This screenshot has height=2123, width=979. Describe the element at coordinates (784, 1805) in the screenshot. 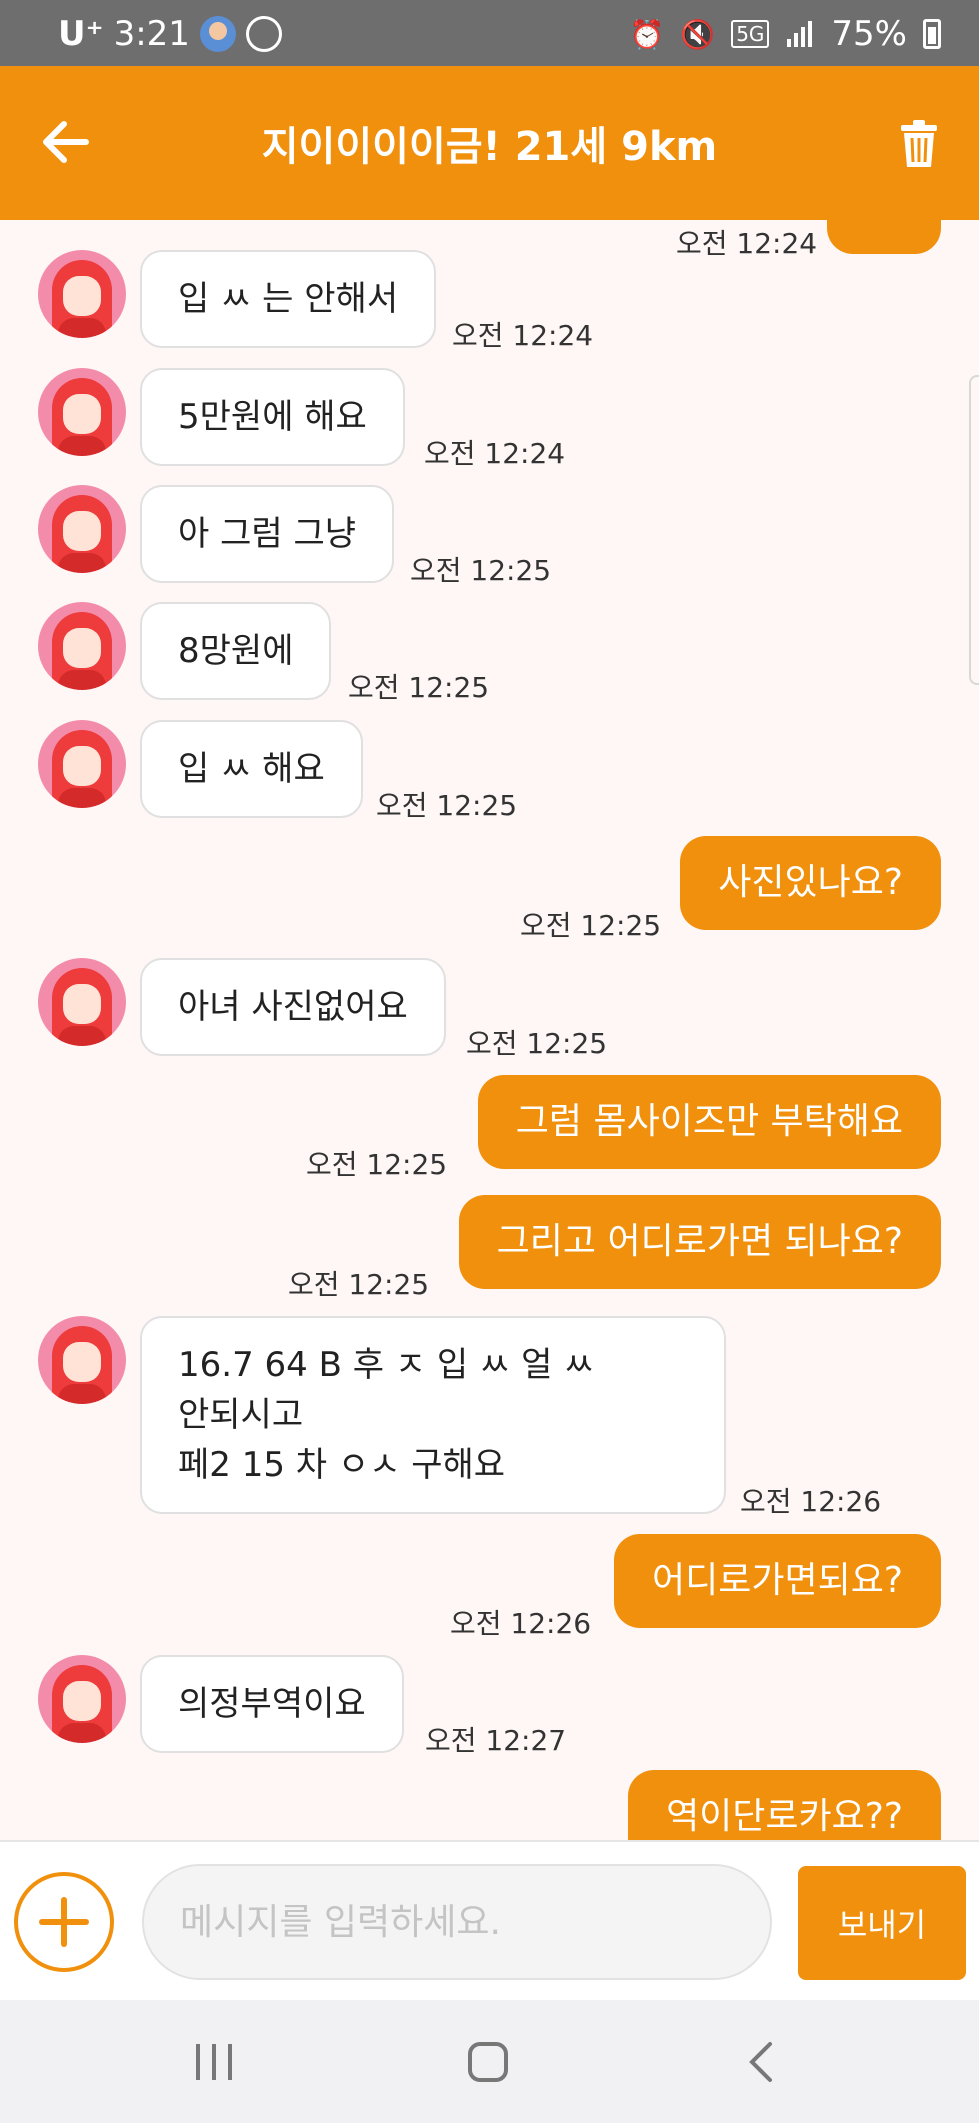

I see `message-bubble: 역이단로카요??` at that location.